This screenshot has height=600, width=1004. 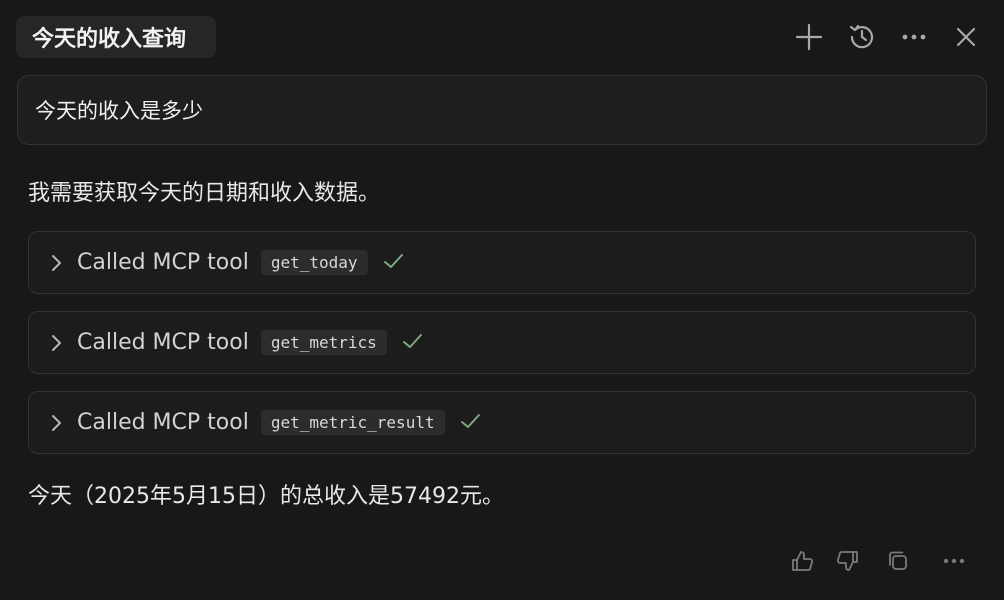 I want to click on thumbs-down-button, so click(x=848, y=561).